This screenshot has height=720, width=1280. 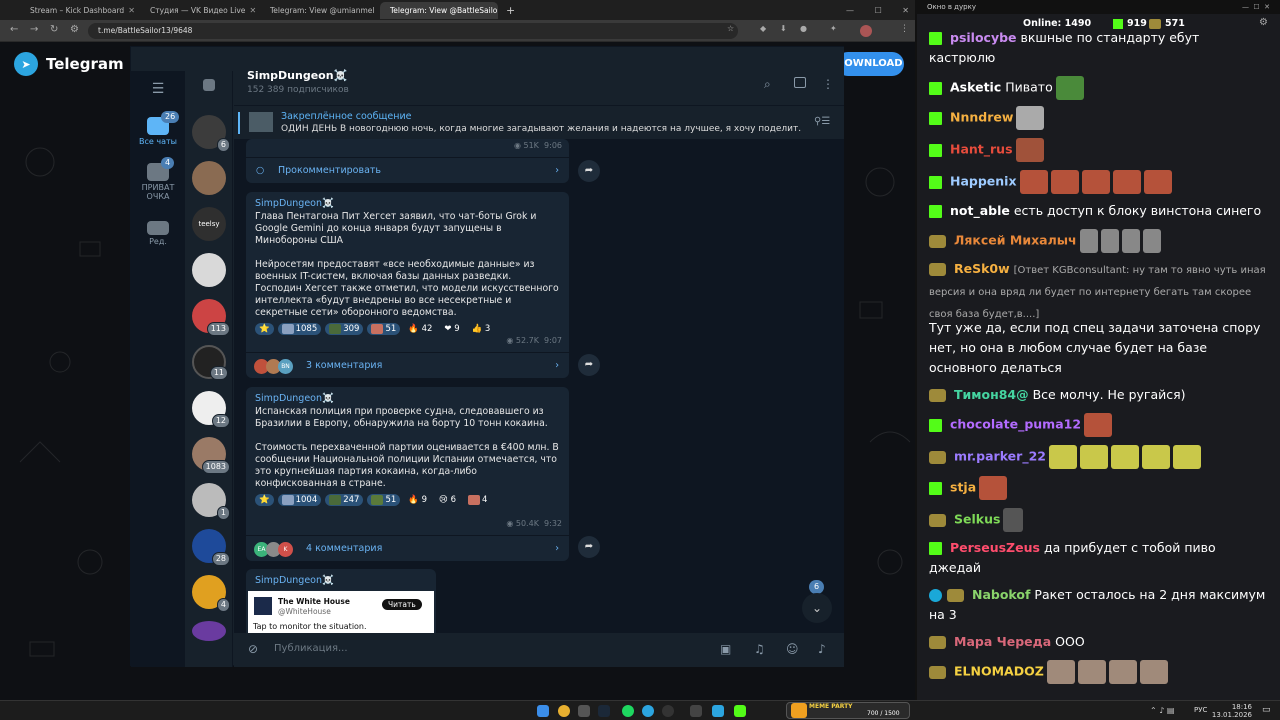 I want to click on sidebar-toggle-icon, so click(x=800, y=82).